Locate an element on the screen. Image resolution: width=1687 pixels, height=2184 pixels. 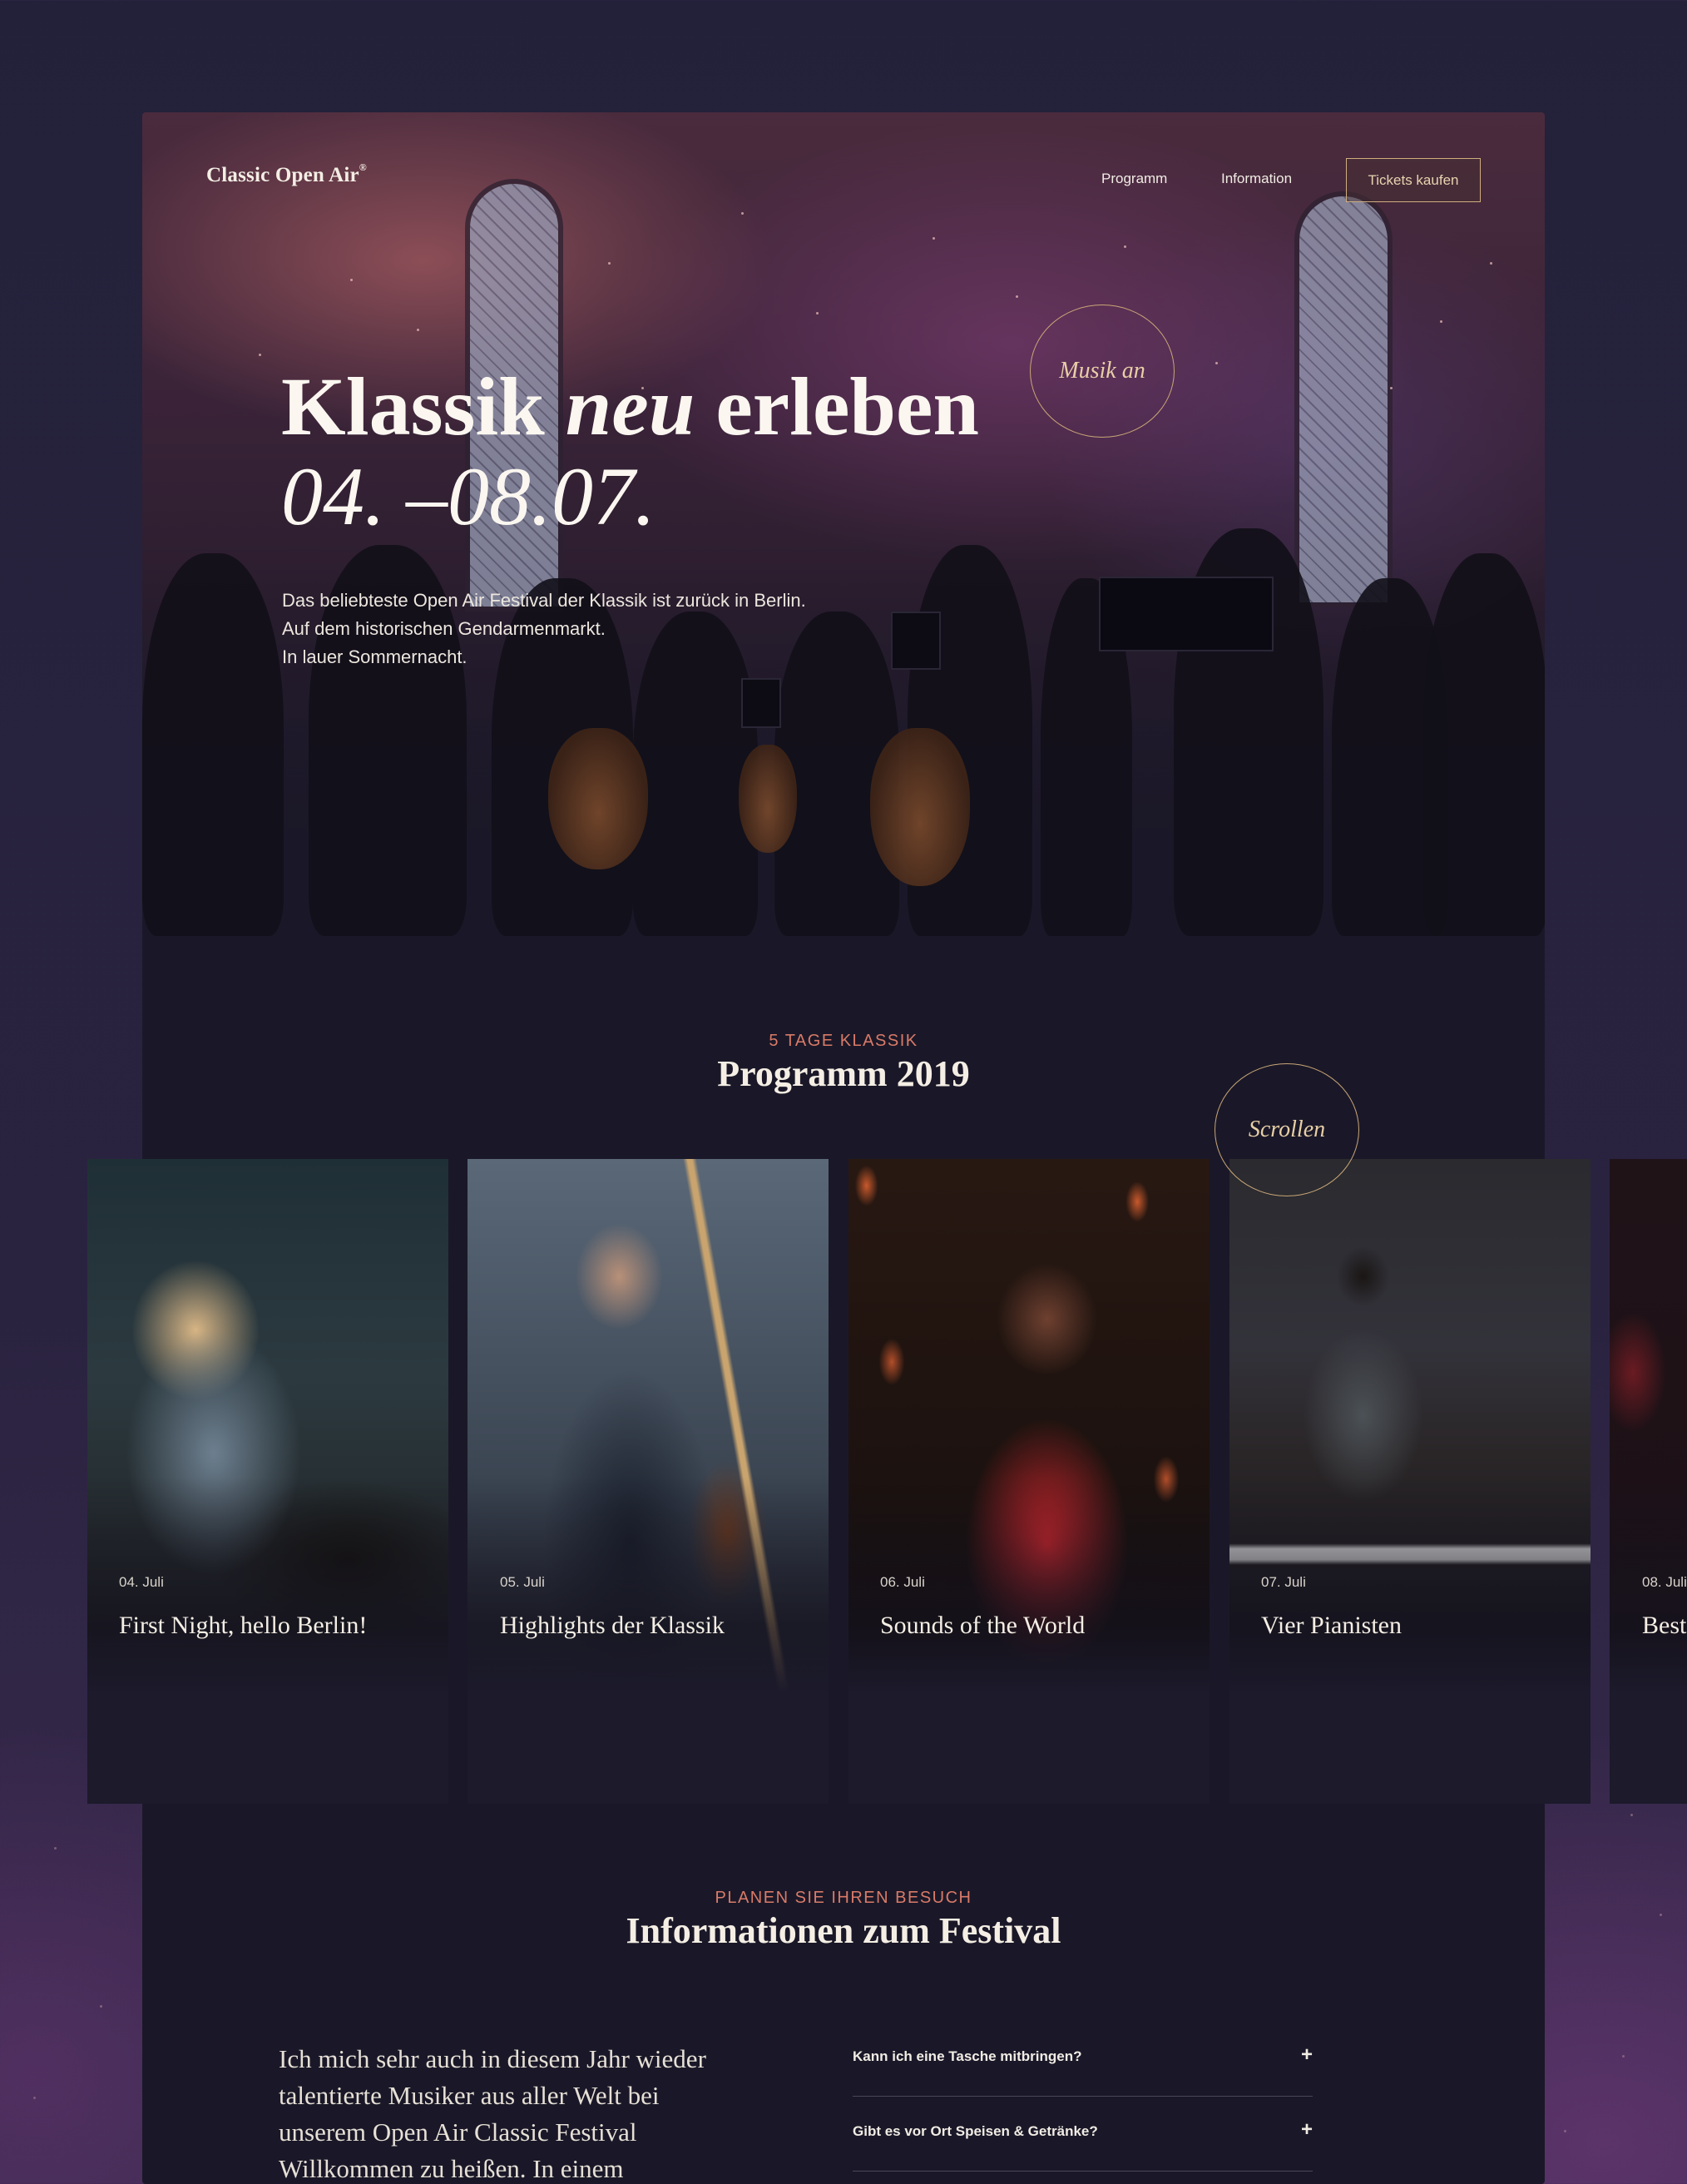
card-title: Vier Pianisten is located at coordinates (1331, 1626).